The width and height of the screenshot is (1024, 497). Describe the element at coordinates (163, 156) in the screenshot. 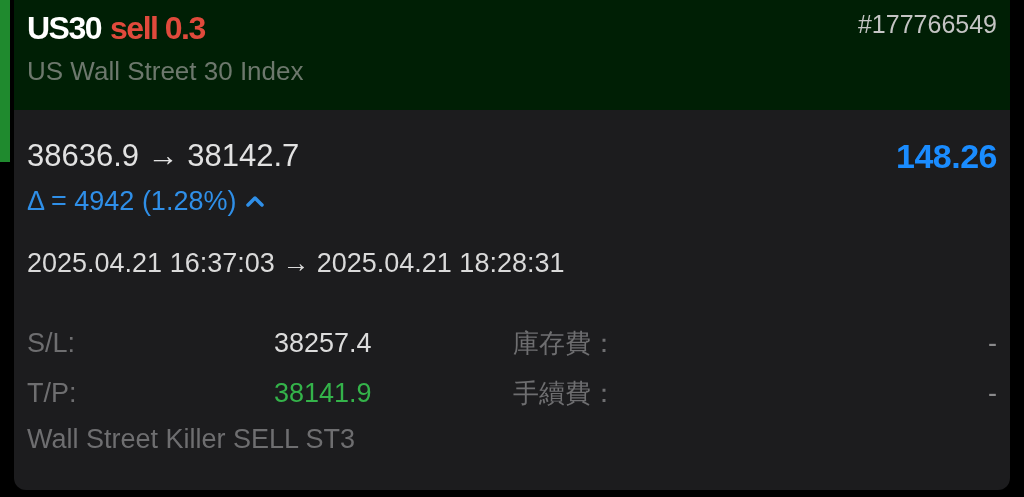

I see `price-change: 38636.9 → 38142.7` at that location.